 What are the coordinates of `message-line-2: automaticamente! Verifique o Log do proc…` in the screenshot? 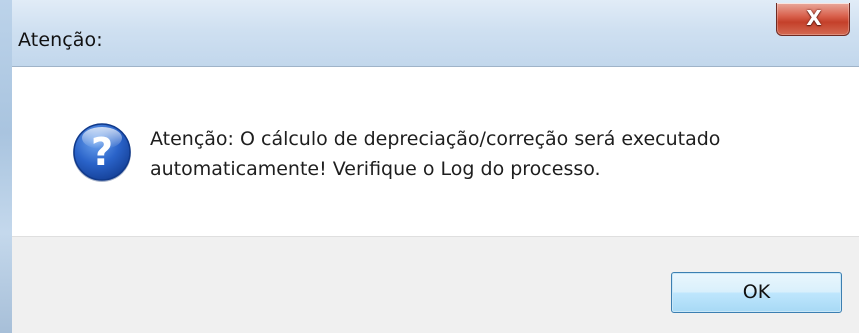 It's located at (375, 169).